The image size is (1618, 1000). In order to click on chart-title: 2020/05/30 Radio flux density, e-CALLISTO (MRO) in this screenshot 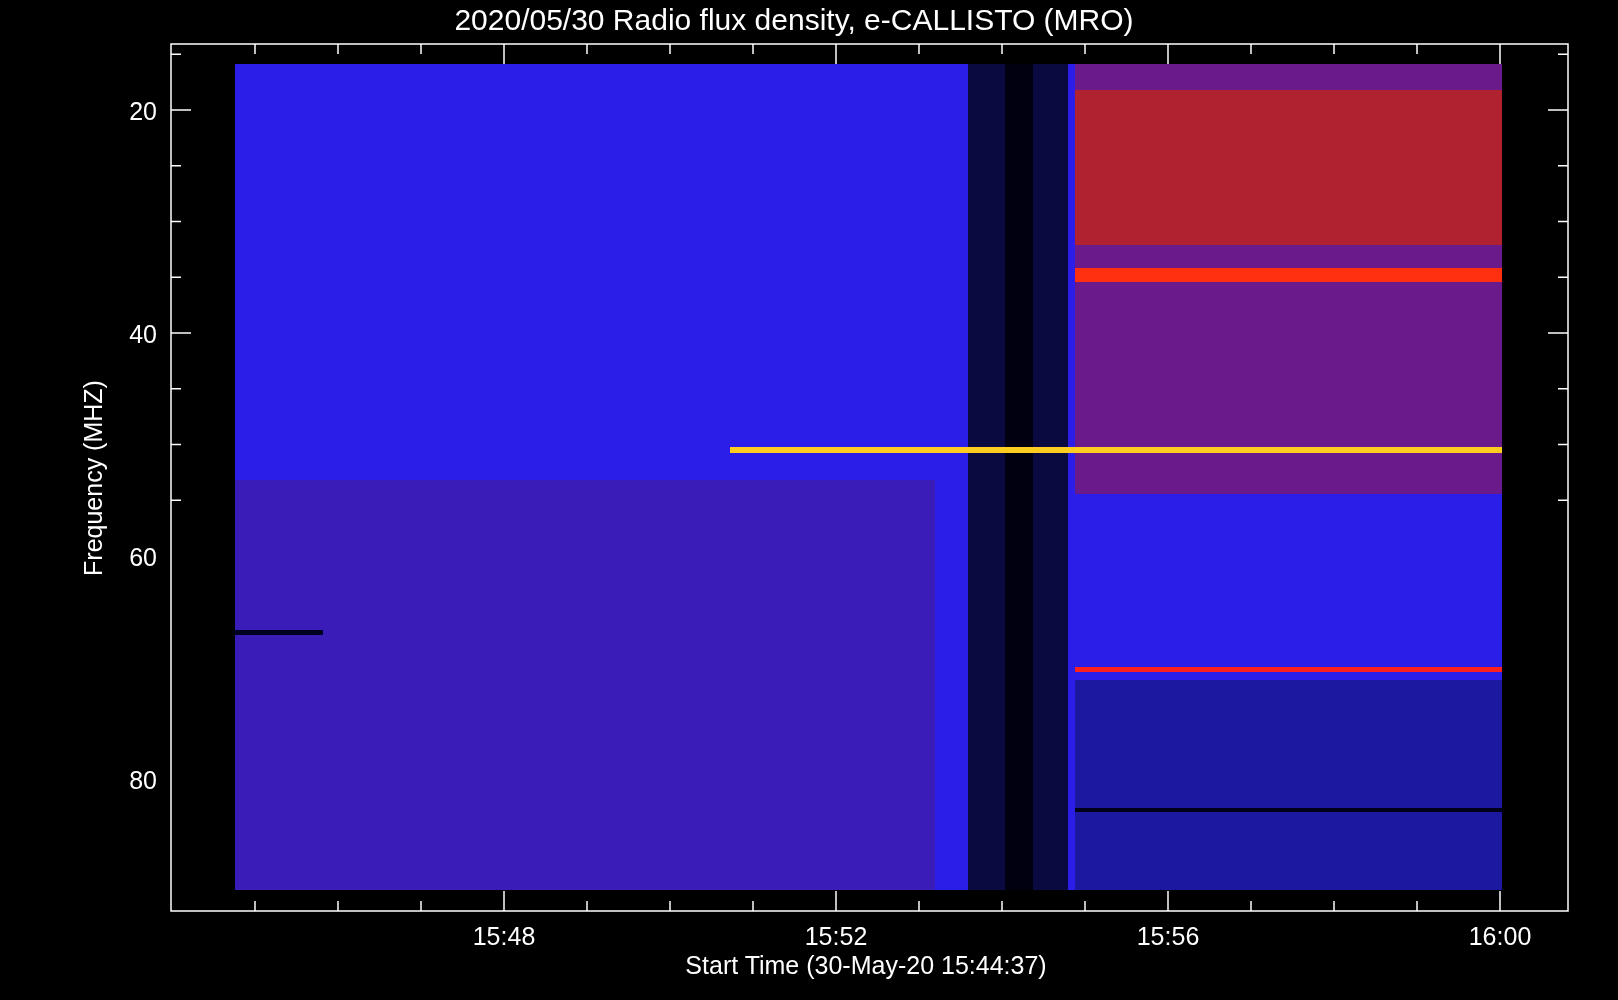, I will do `click(794, 19)`.